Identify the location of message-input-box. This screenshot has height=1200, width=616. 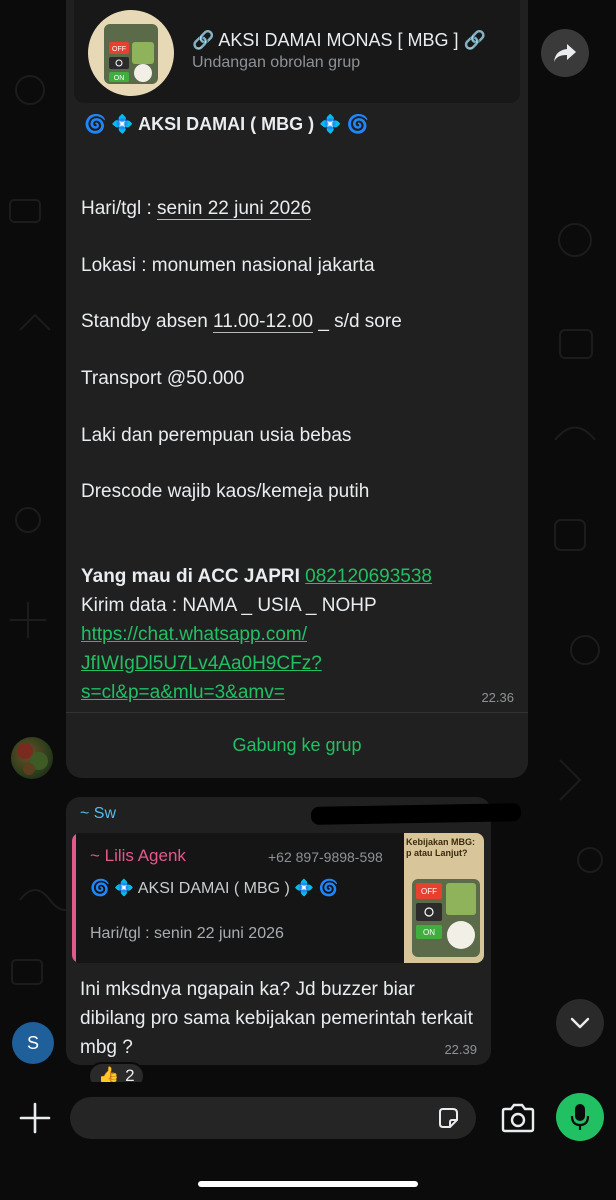
(273, 1118).